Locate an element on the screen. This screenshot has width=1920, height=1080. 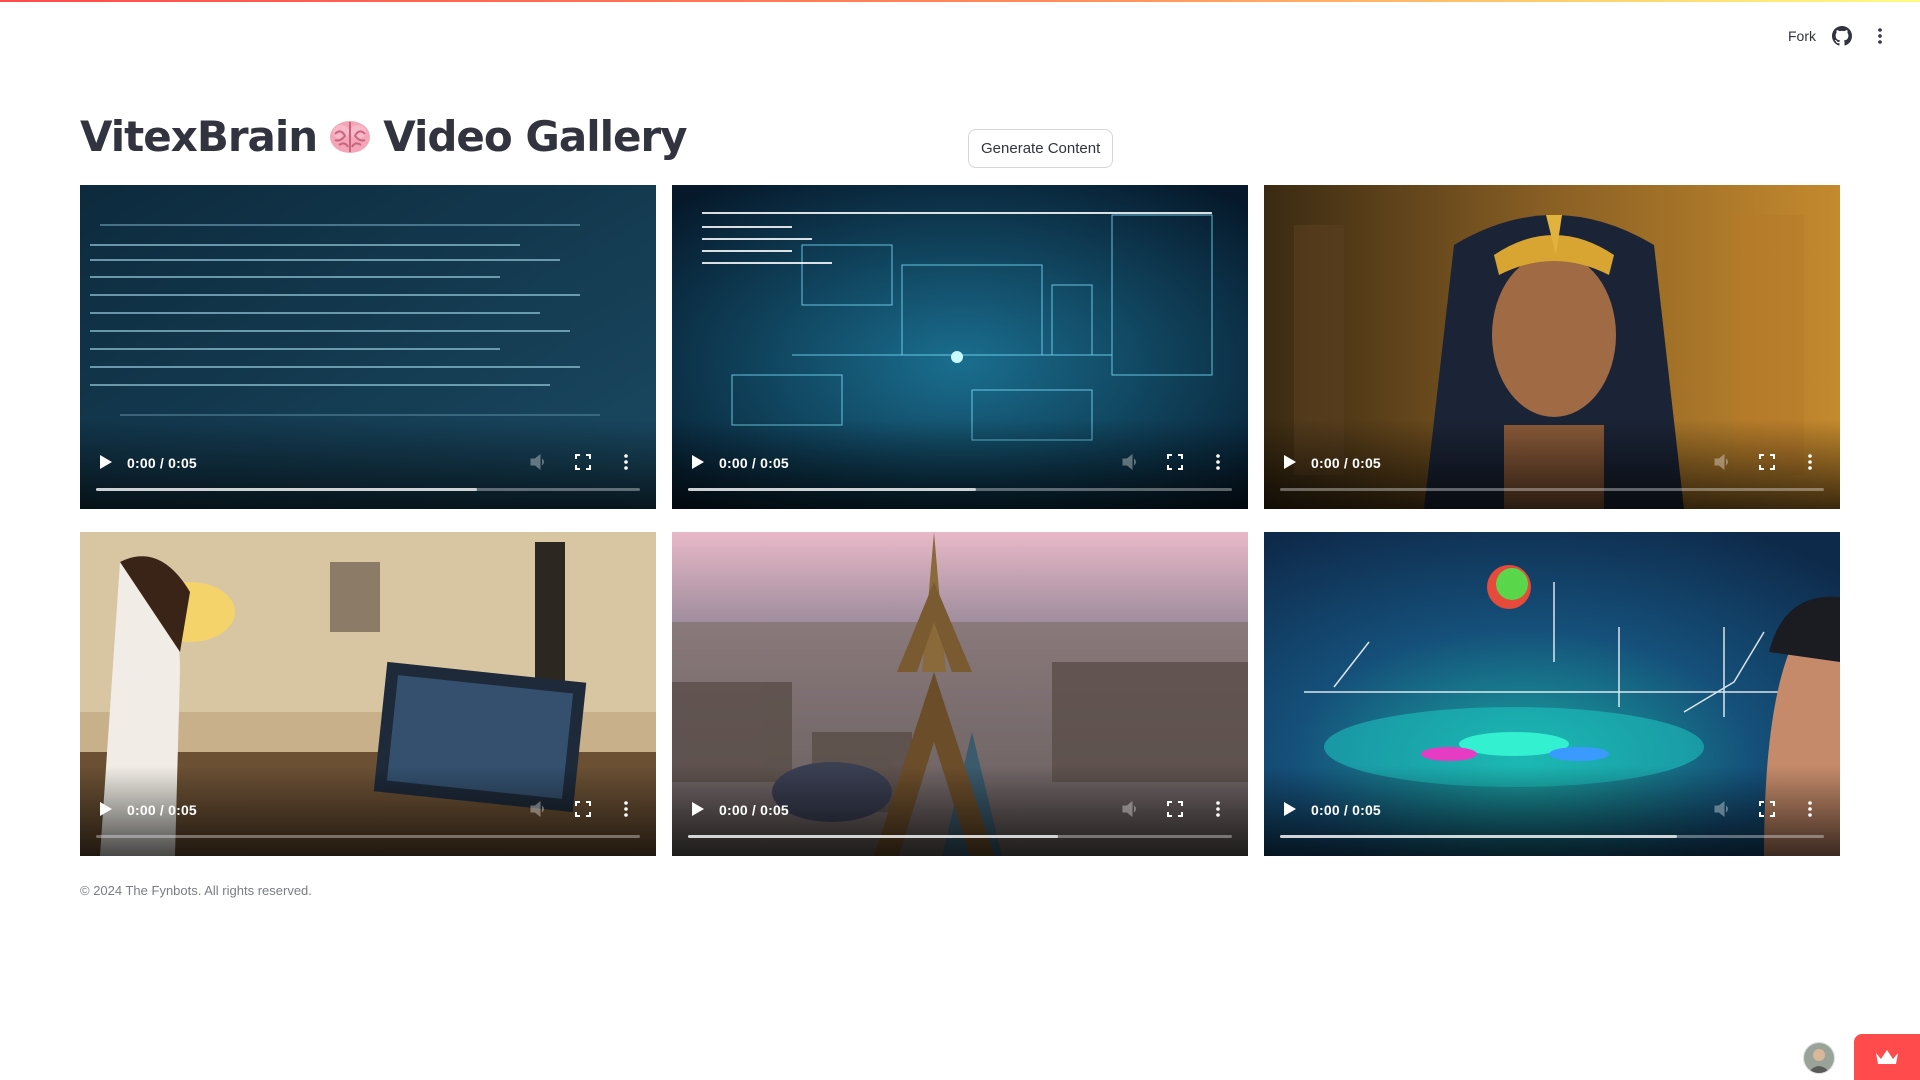
streamlit-crown-icon is located at coordinates (1887, 1057).